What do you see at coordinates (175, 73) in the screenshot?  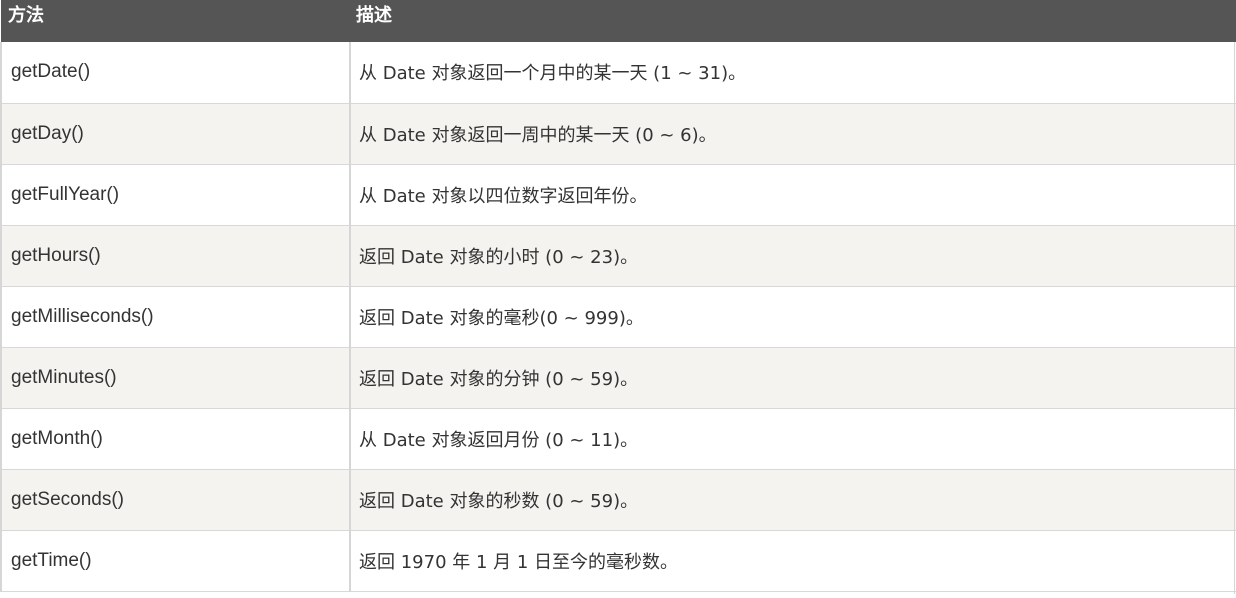 I see `method-cell: getDate()` at bounding box center [175, 73].